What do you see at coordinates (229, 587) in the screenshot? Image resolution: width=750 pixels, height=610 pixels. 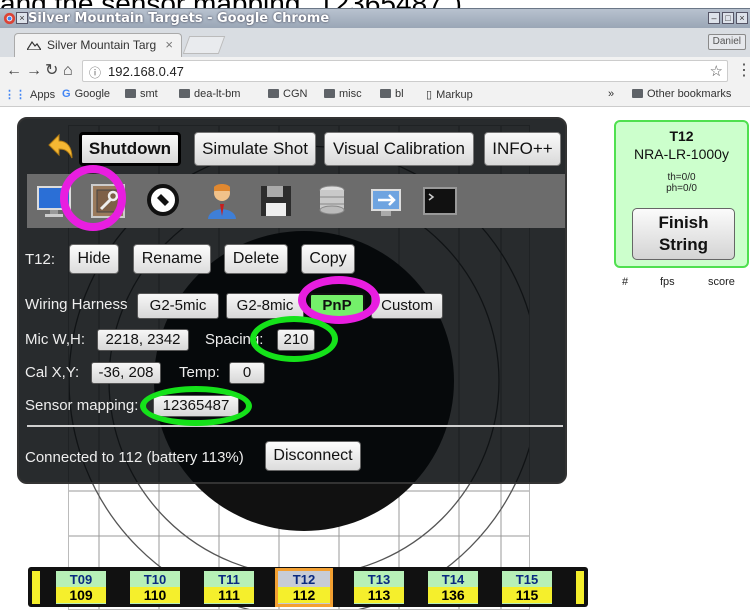 I see `lane-t11: T11 111` at bounding box center [229, 587].